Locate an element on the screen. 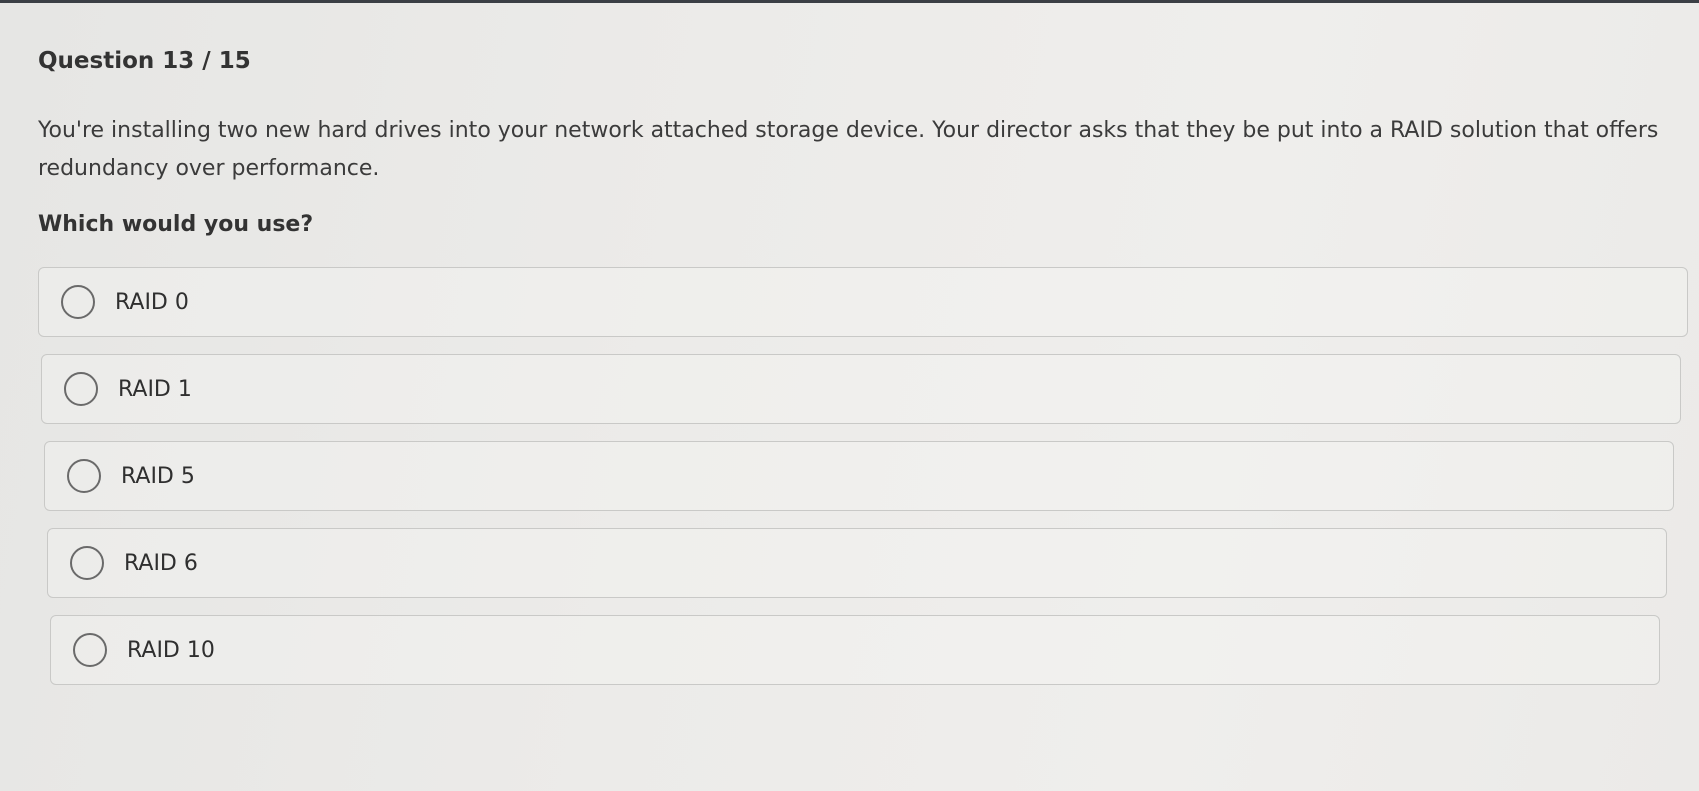 The height and width of the screenshot is (791, 1699). answer-option-label: RAID 1 is located at coordinates (155, 389).